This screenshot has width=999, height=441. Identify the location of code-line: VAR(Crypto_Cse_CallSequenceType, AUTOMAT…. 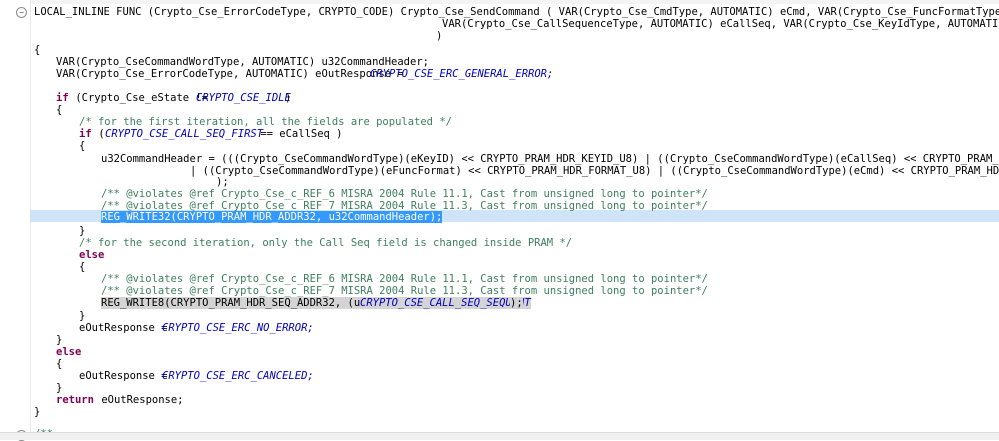
(499, 24).